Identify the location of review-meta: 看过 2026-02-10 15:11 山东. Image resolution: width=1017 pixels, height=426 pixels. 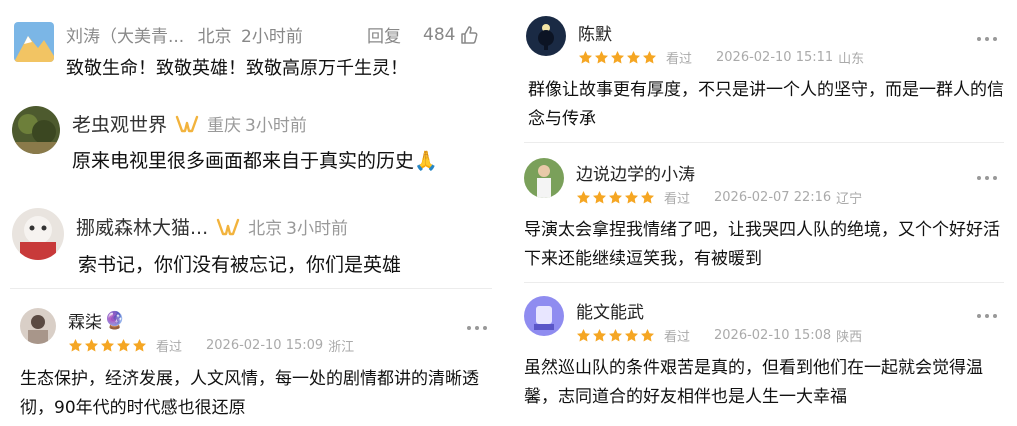
(721, 57).